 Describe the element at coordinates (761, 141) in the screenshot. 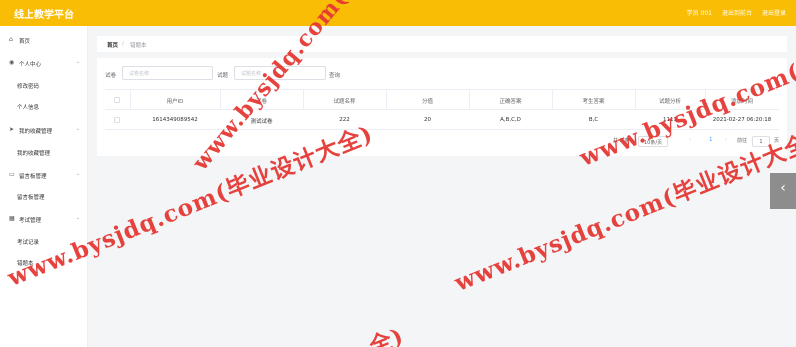

I see `goto-page-input: 1` at that location.